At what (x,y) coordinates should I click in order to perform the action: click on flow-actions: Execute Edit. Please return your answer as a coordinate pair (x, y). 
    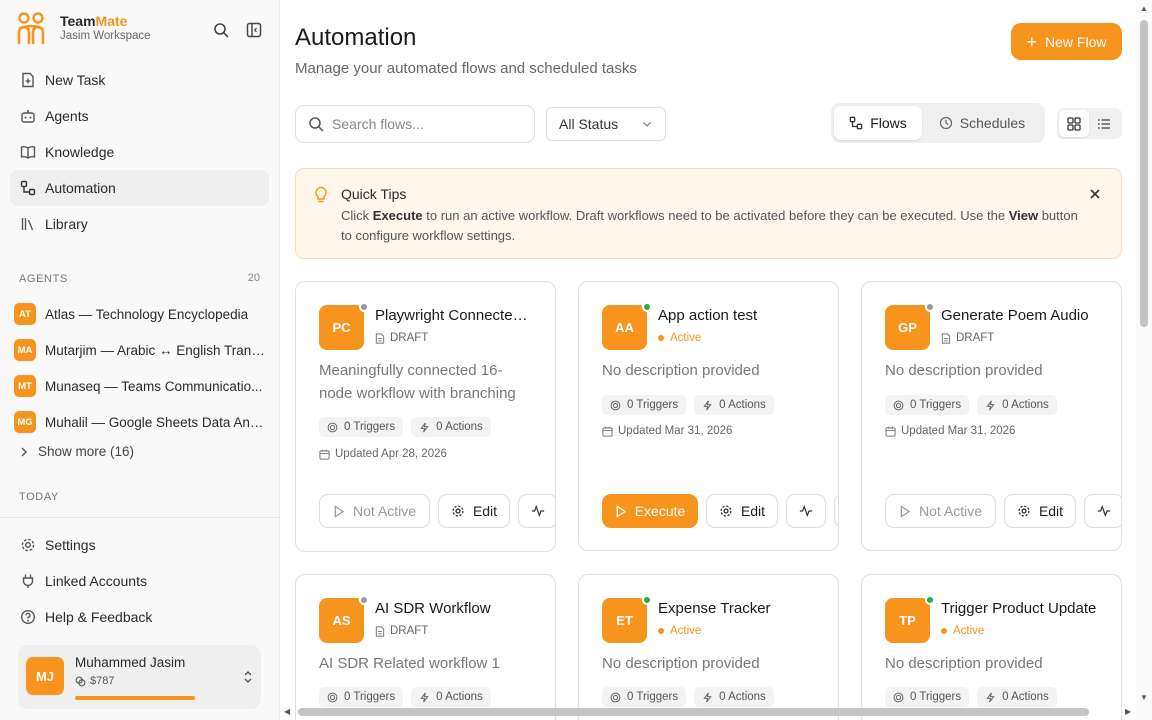
    Looking at the image, I should click on (720, 511).